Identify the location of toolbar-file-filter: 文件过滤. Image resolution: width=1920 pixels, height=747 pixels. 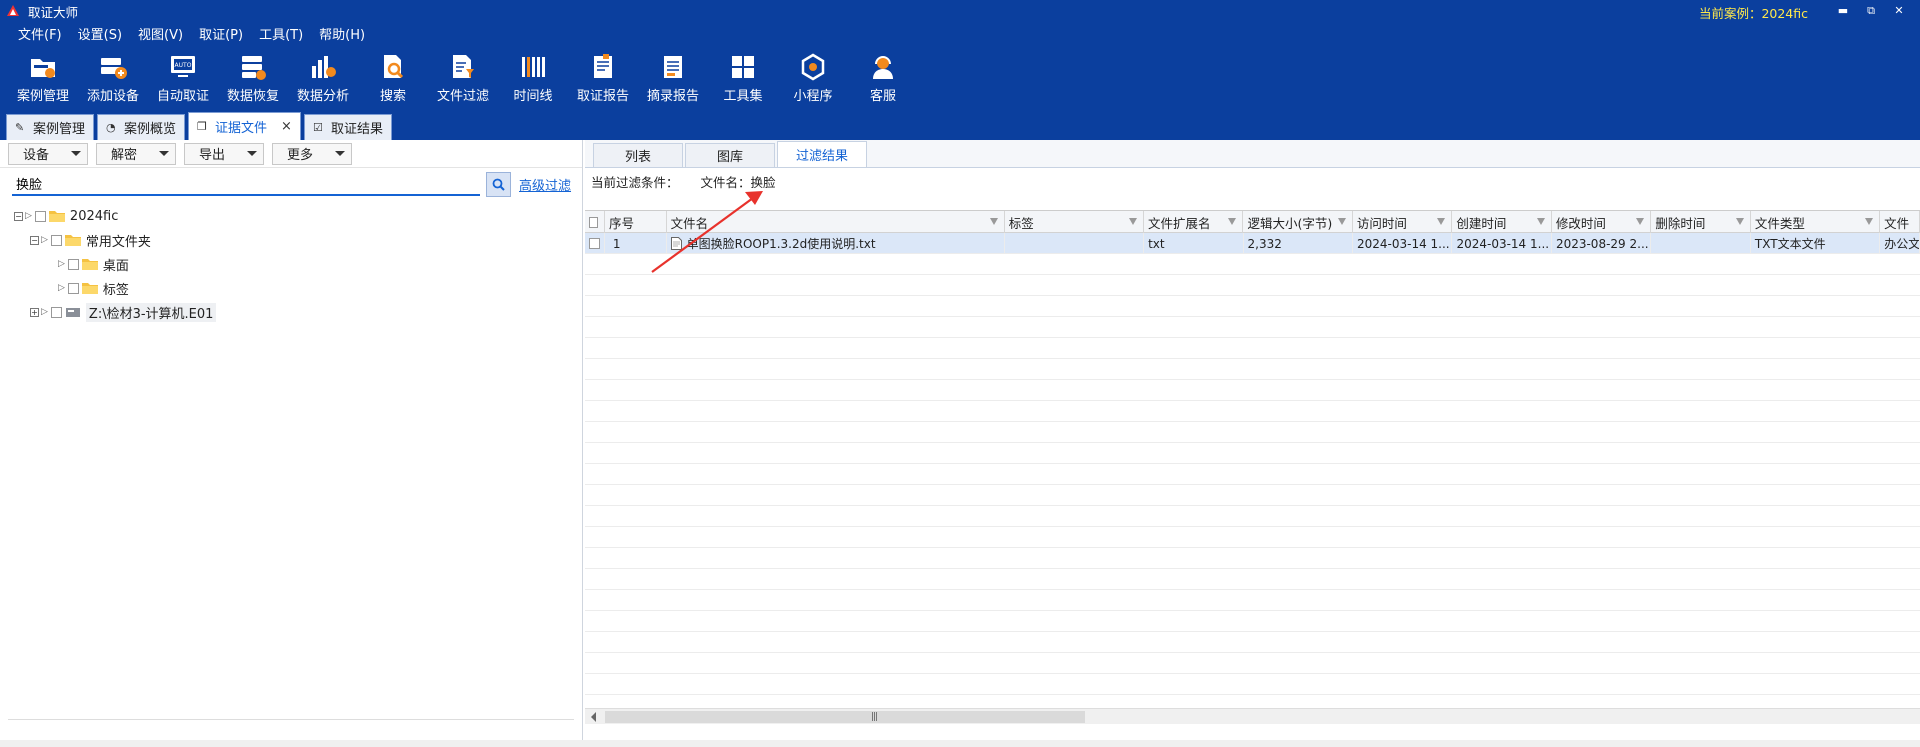
(463, 80).